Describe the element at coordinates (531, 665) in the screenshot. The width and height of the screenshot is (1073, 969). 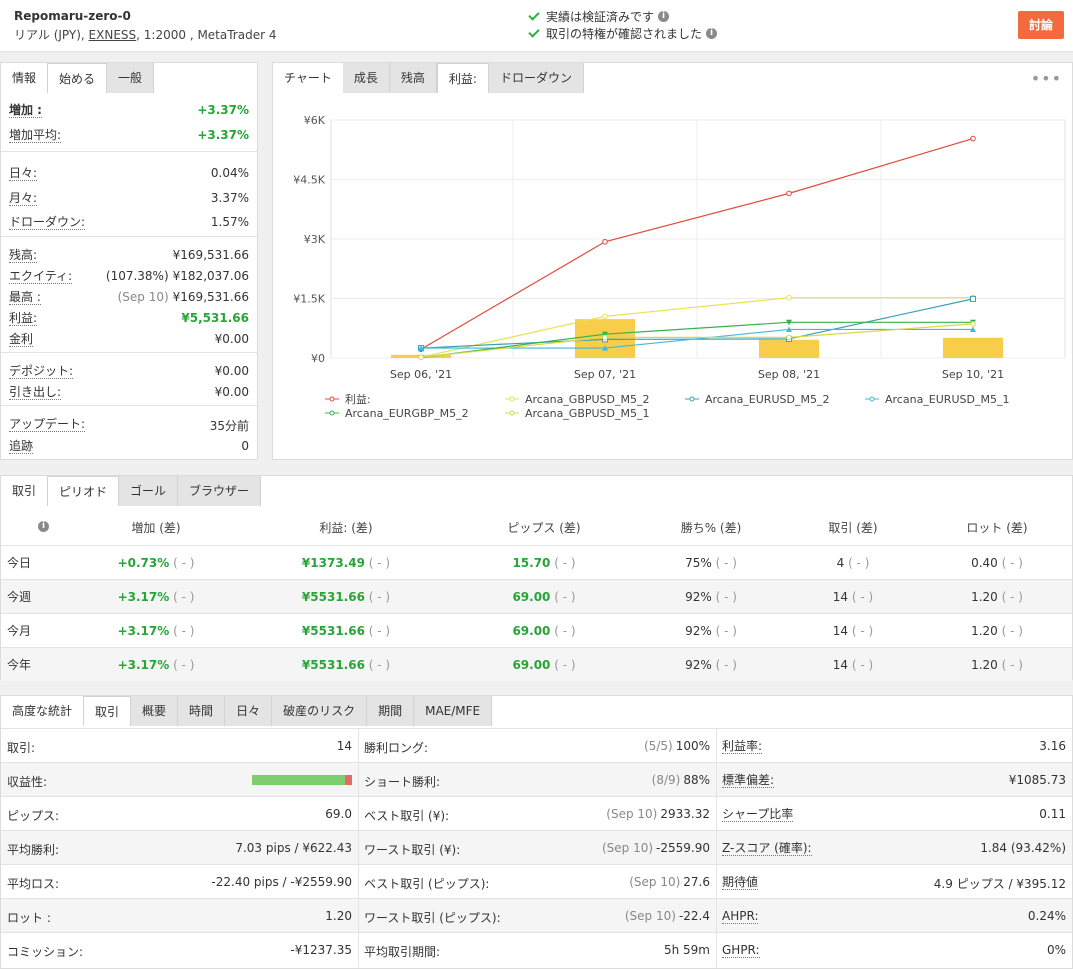
I see `cell-value: 69.00` at that location.